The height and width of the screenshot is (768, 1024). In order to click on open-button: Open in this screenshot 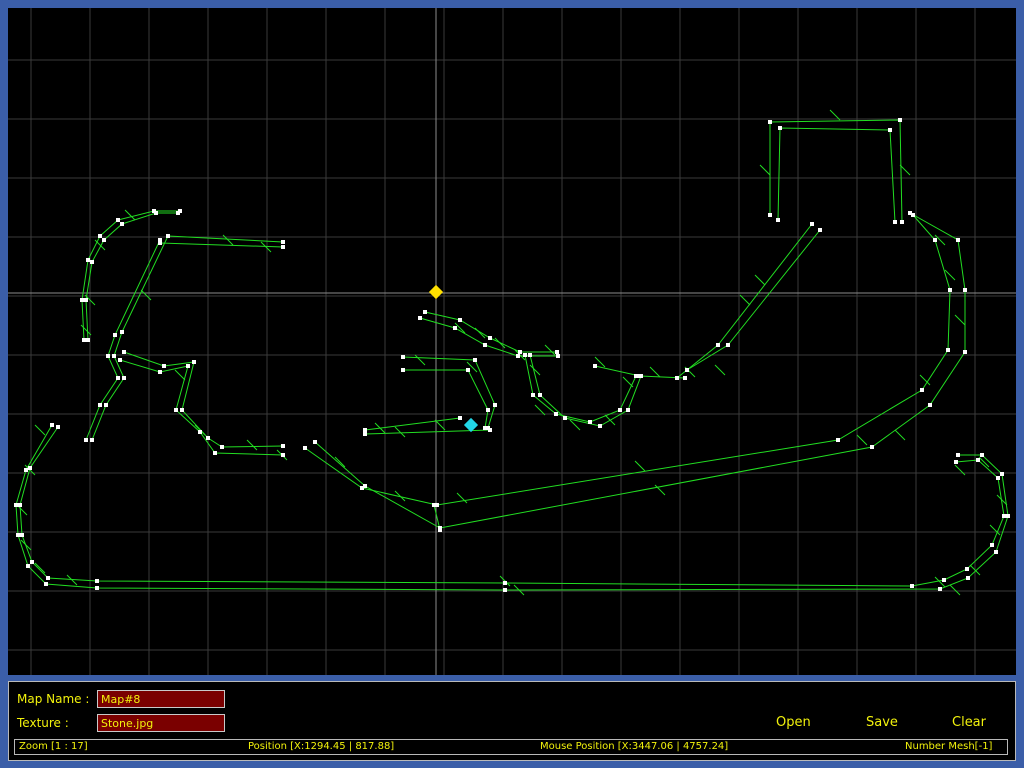, I will do `click(793, 722)`.